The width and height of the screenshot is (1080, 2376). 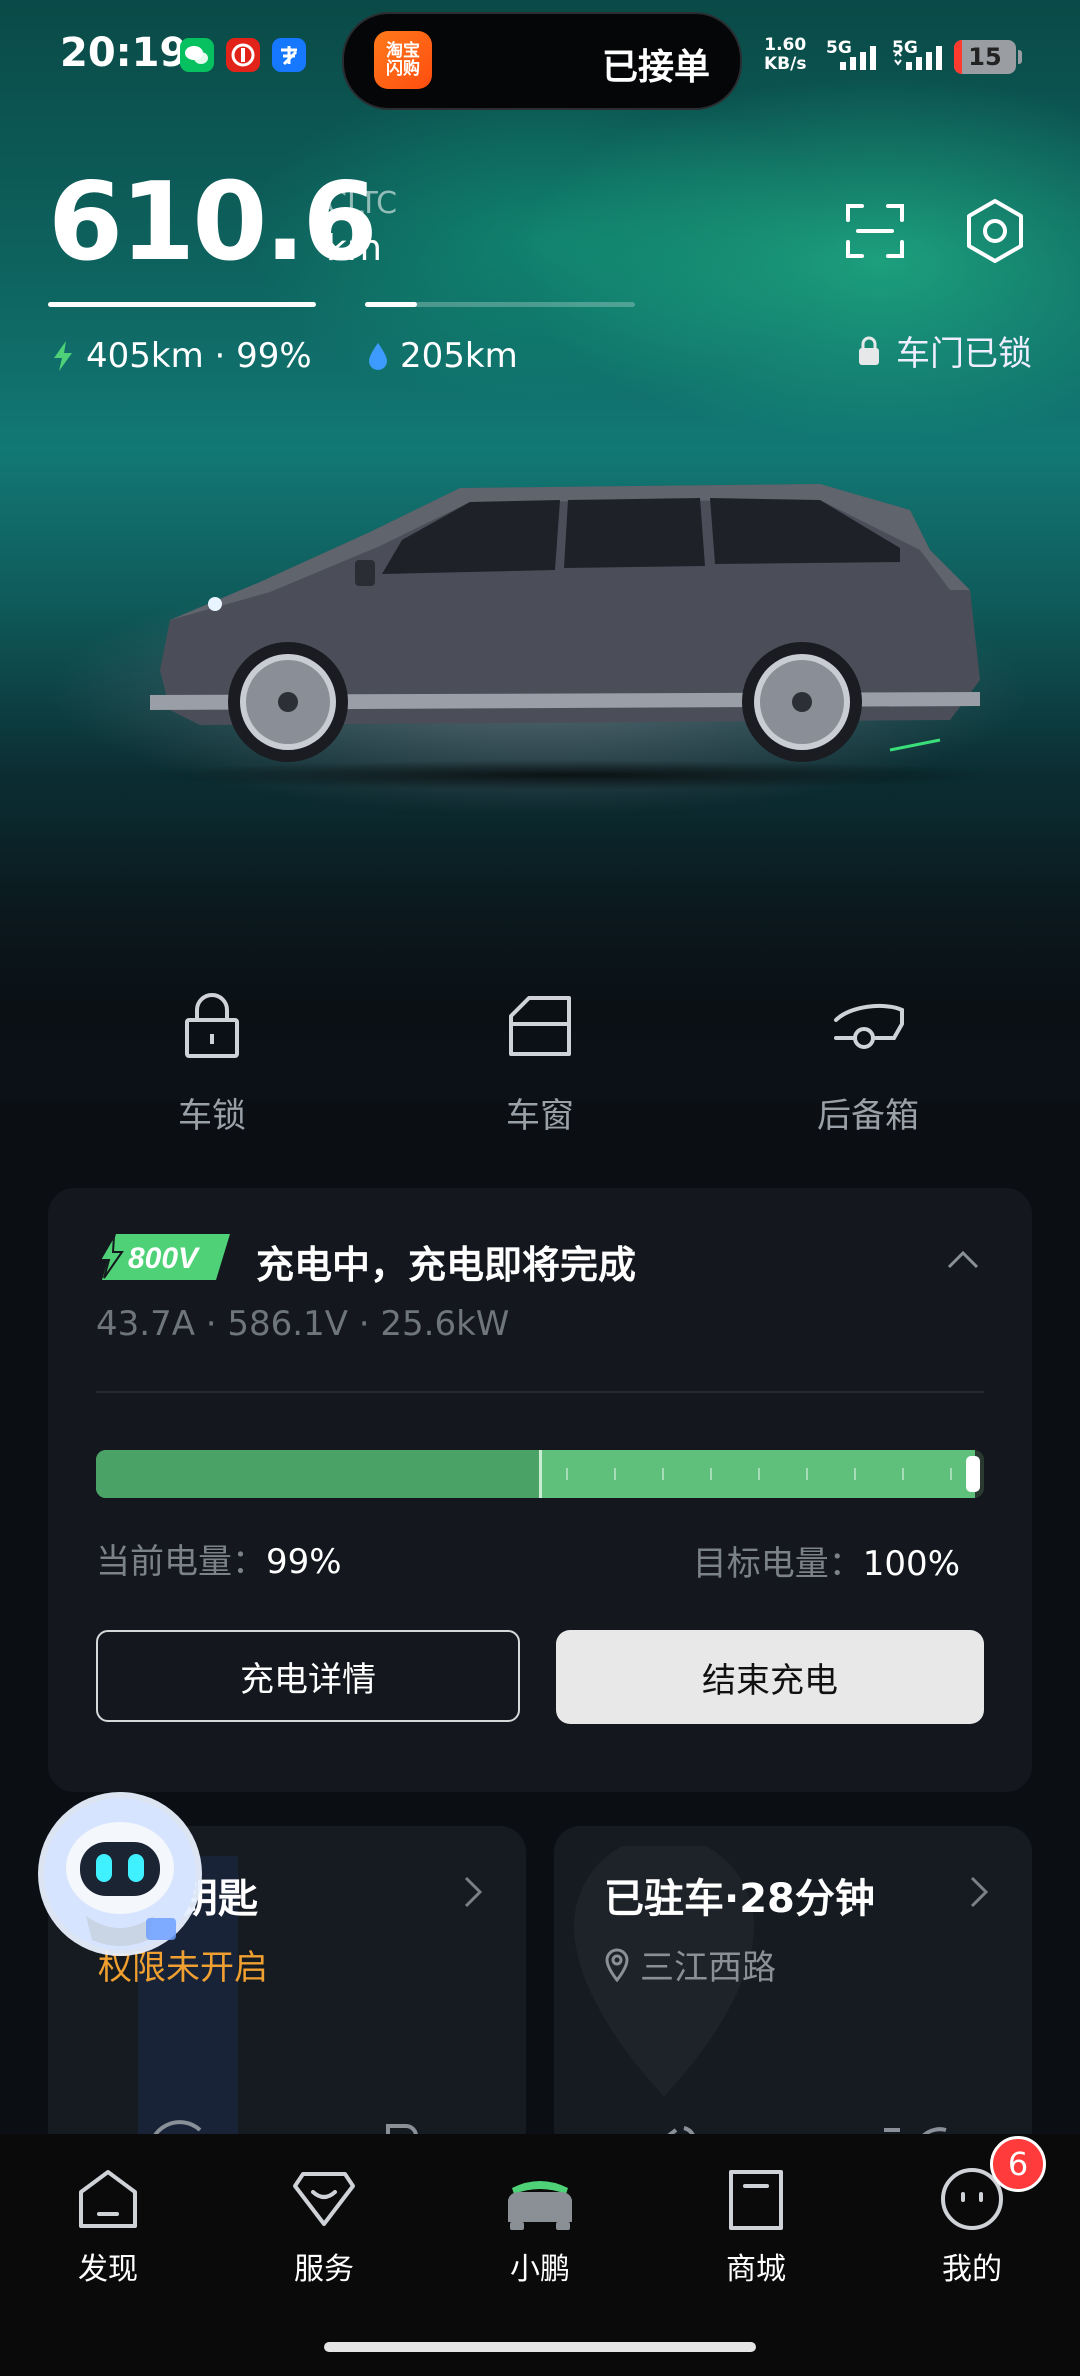 I want to click on net-speed-unit: KB/s, so click(x=785, y=64).